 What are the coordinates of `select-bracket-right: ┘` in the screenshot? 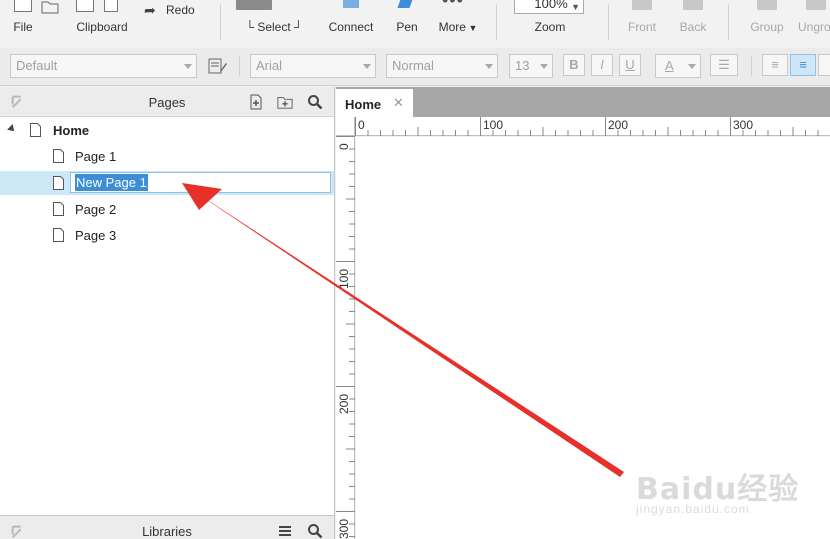 It's located at (296, 27).